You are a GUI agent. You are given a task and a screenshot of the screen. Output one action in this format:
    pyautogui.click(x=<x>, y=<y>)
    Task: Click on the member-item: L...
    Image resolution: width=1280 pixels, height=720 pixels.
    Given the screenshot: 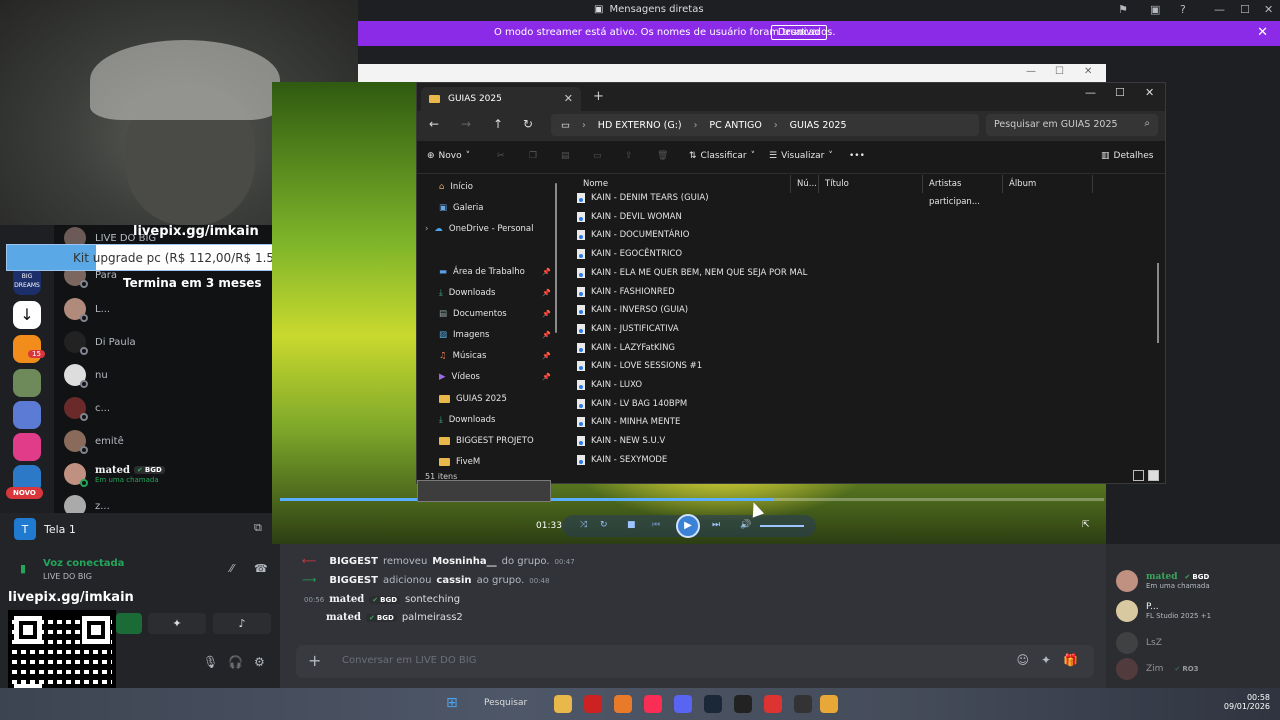 What is the action you would take?
    pyautogui.click(x=87, y=309)
    